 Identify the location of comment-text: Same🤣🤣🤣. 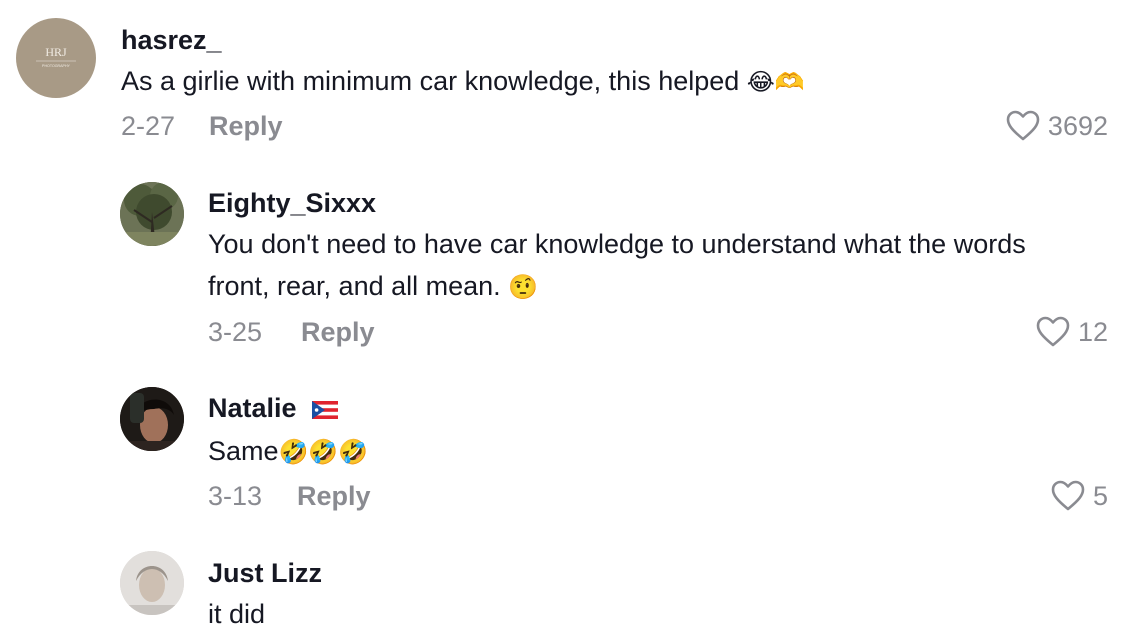
(288, 451).